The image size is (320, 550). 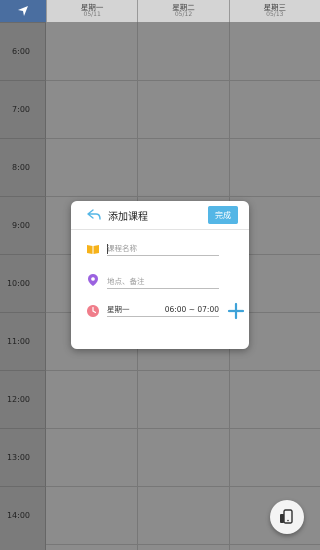 I want to click on switch-device-icon, so click(x=286, y=516).